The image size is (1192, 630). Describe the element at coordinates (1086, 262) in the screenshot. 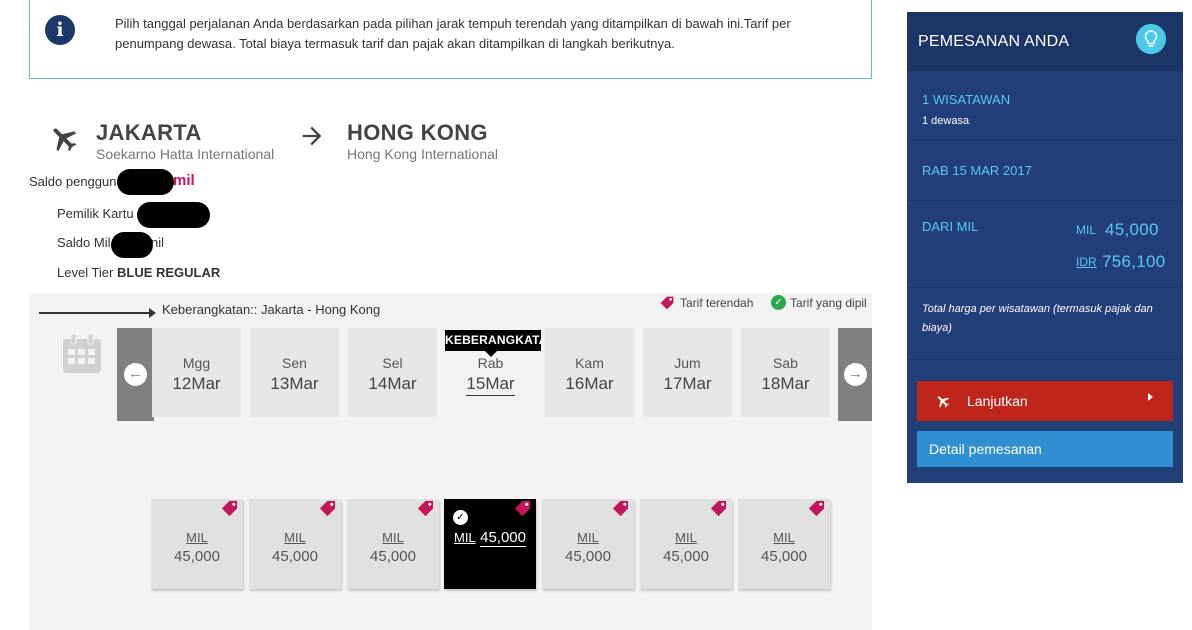

I see `idr-label: IDR` at that location.